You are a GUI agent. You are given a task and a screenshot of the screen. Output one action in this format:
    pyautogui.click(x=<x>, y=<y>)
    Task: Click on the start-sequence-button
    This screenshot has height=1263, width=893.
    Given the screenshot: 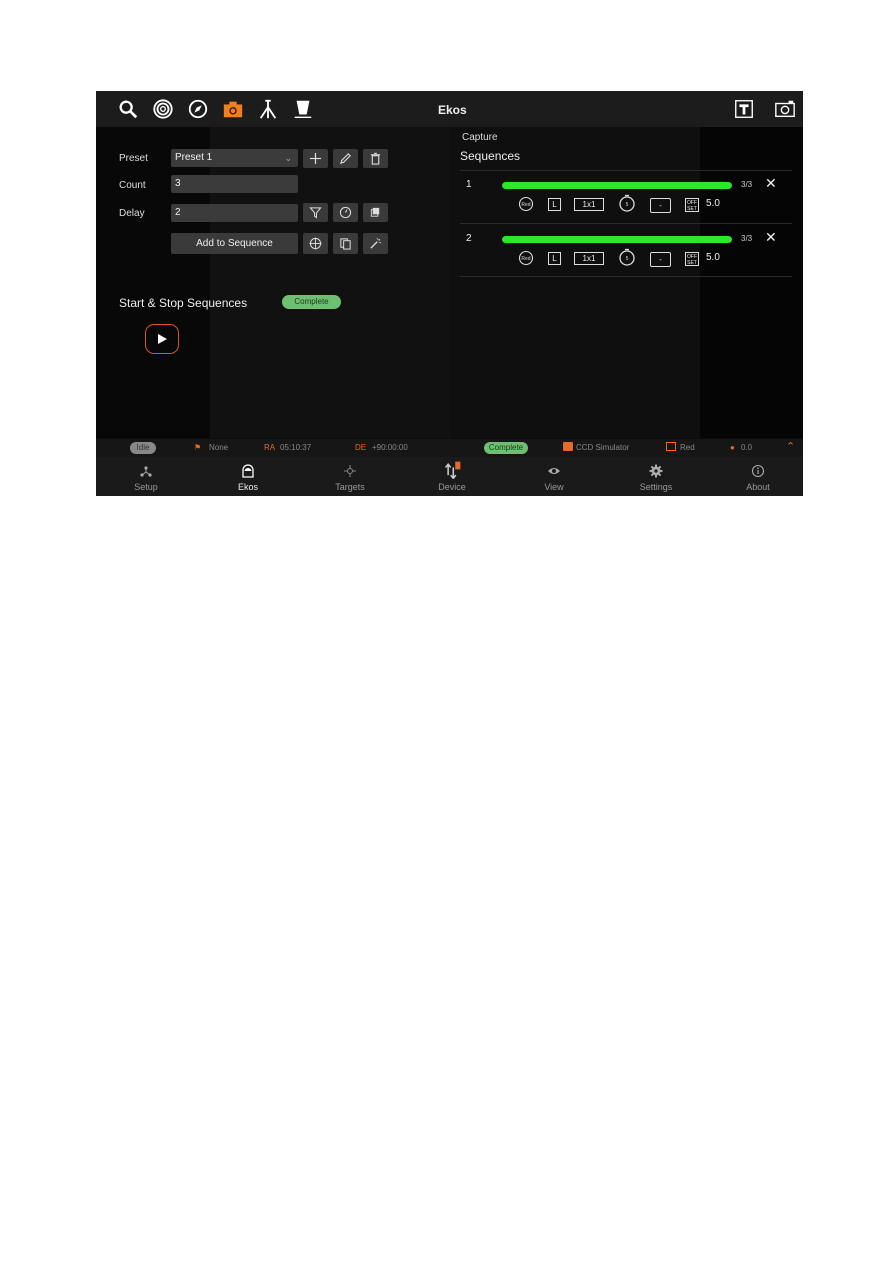 What is the action you would take?
    pyautogui.click(x=162, y=339)
    